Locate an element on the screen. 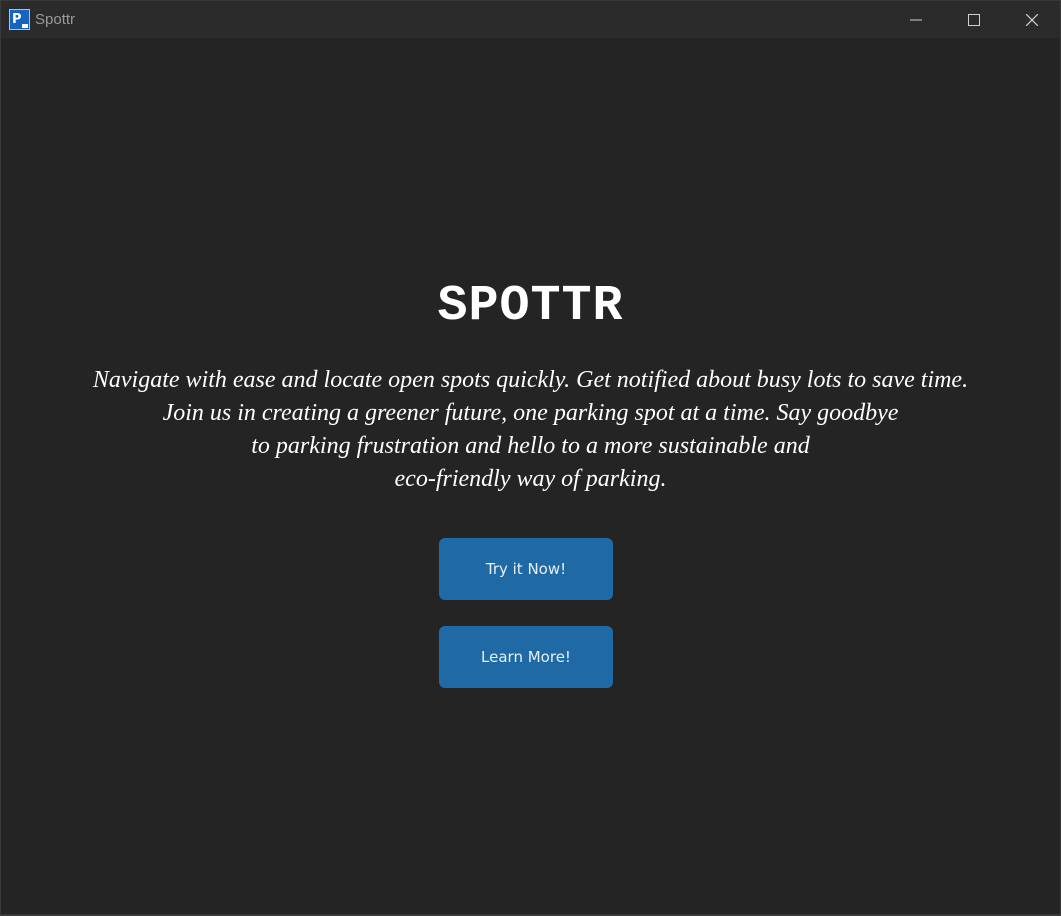  app-icon-letter: P is located at coordinates (17, 19).